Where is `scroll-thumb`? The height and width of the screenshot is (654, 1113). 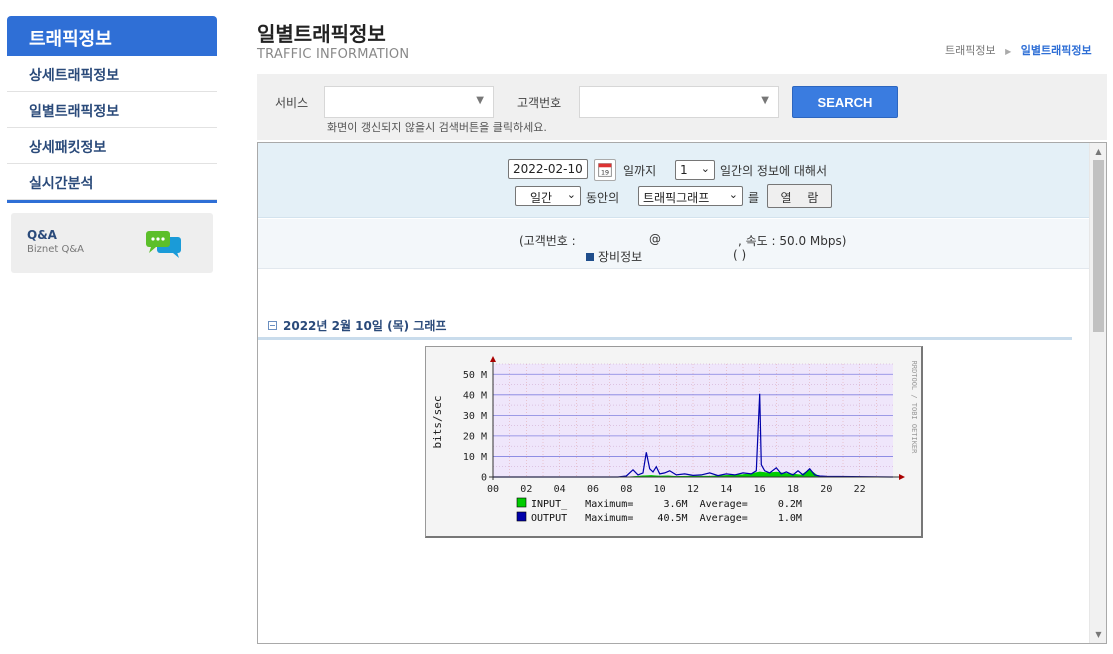 scroll-thumb is located at coordinates (1098, 246).